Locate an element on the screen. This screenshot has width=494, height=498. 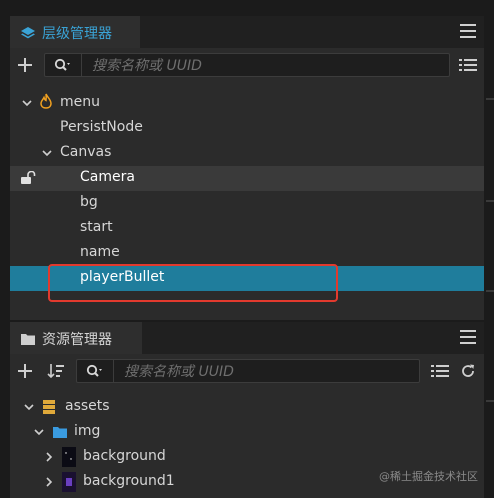
tree-node-canvas: Canvas is located at coordinates (247, 153).